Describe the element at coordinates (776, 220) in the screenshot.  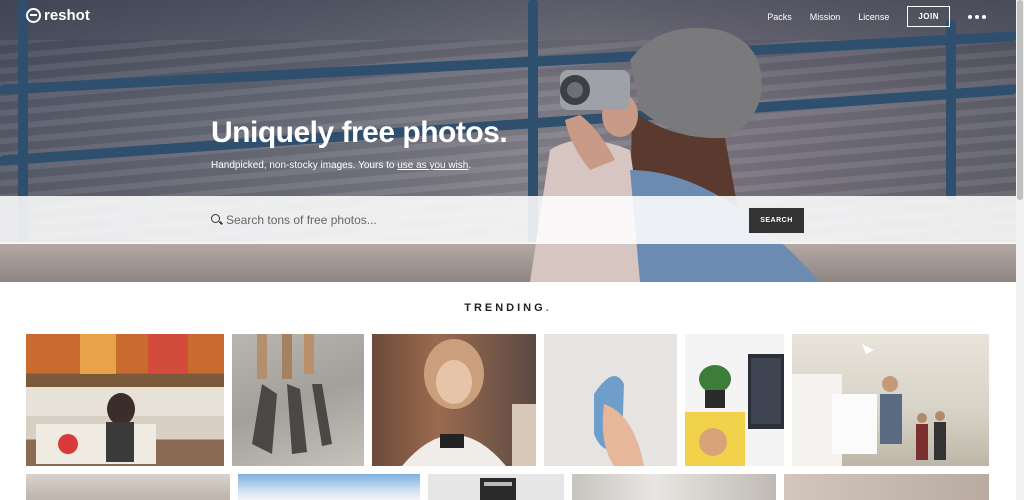
I see `search-button: SEARCH` at that location.